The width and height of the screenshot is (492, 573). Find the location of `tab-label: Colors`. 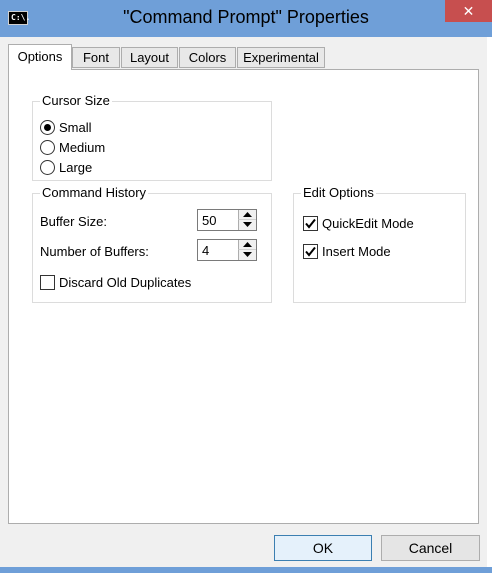

tab-label: Colors is located at coordinates (207, 57).